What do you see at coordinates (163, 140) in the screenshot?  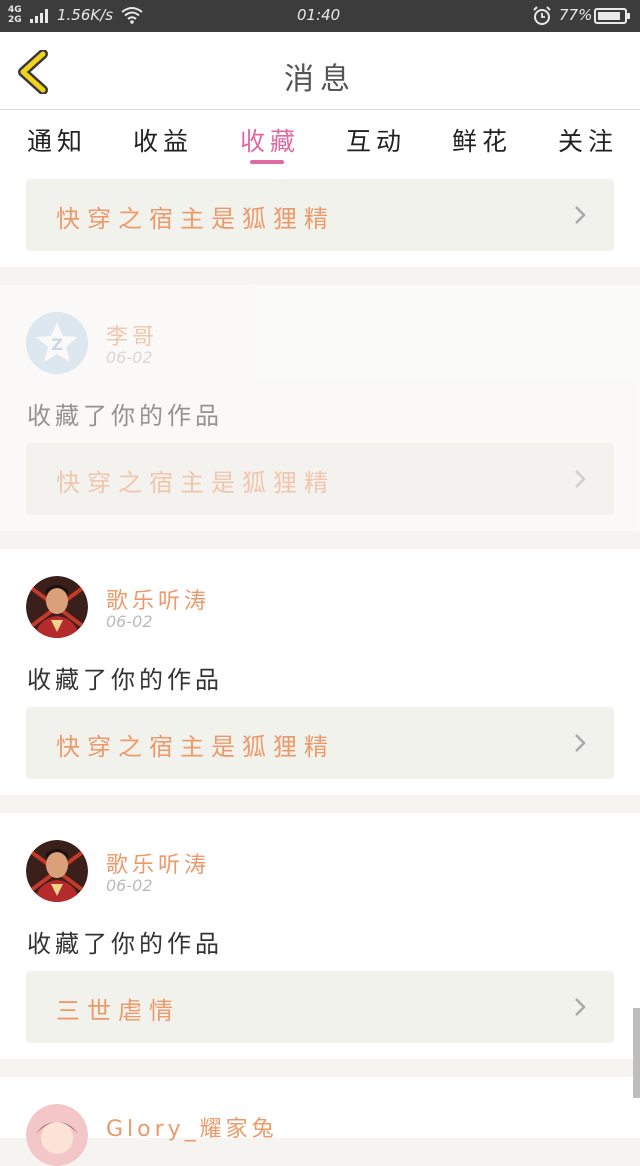 I see `tab-earnings: 收益` at bounding box center [163, 140].